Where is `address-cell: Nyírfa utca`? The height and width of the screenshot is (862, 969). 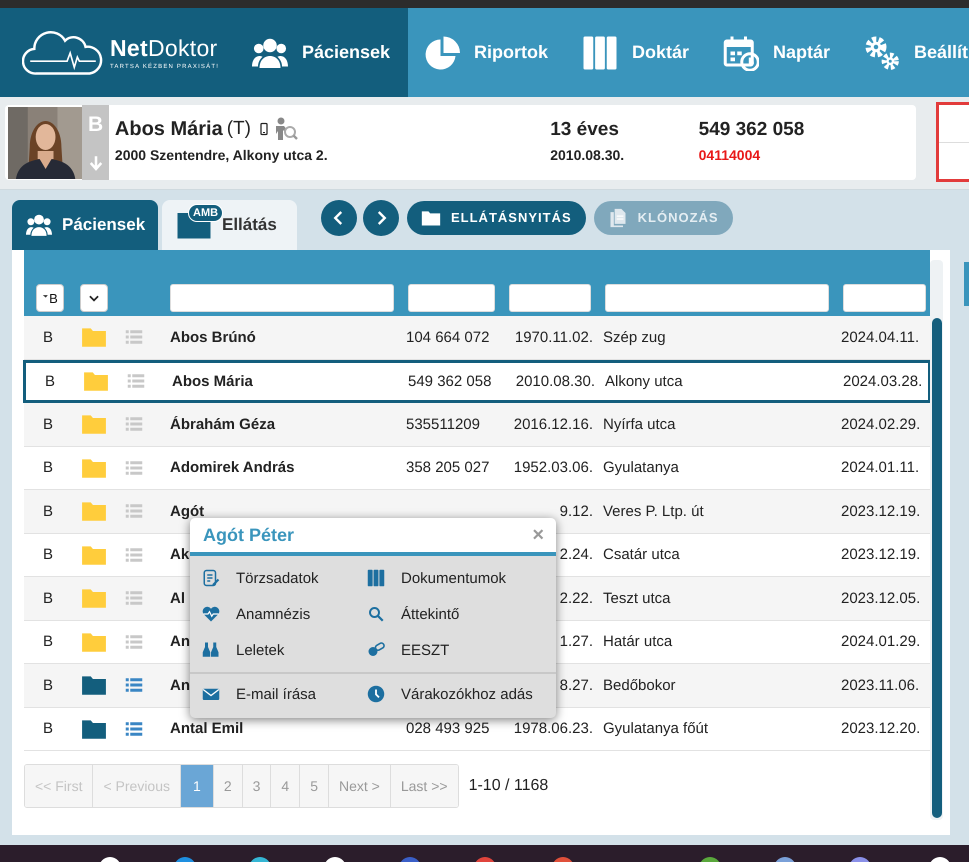
address-cell: Nyírfa utca is located at coordinates (639, 424).